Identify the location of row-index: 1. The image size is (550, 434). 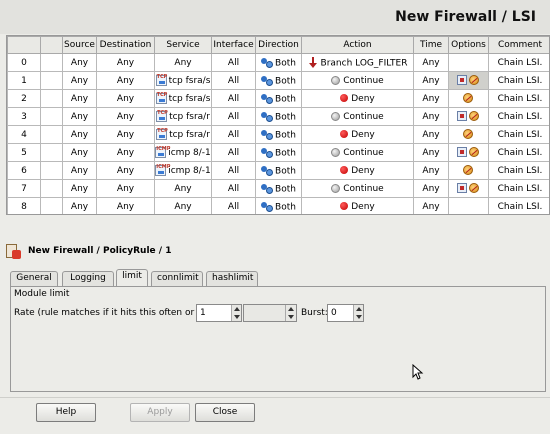
(24, 80).